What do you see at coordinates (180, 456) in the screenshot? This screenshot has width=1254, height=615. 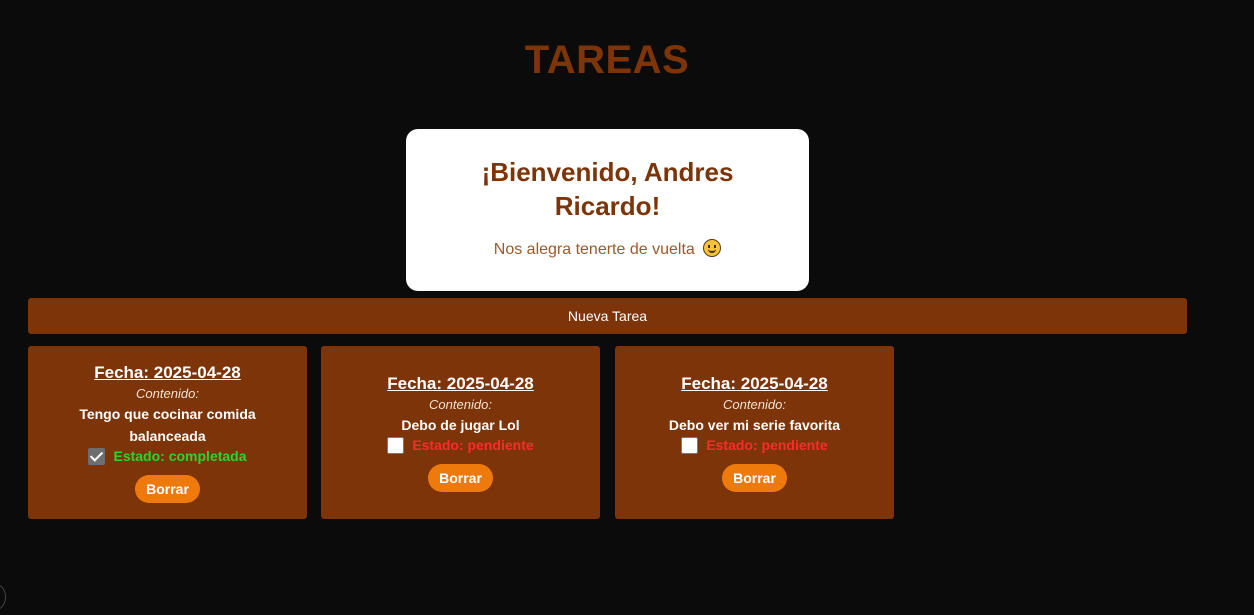 I see `task-status: Estado: completada` at bounding box center [180, 456].